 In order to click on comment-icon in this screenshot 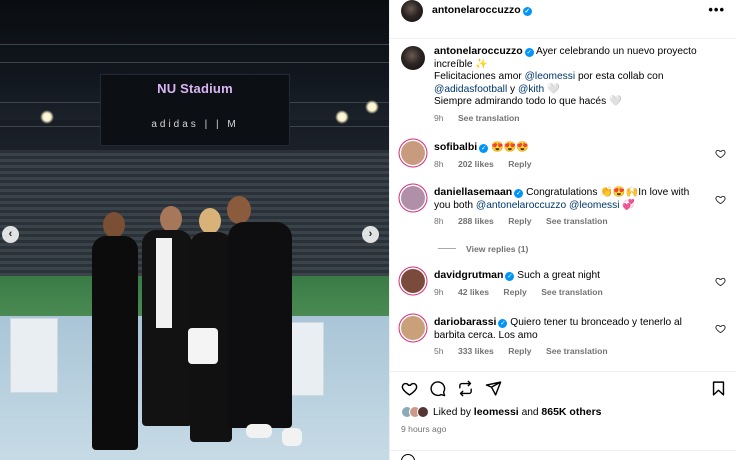, I will do `click(437, 388)`.